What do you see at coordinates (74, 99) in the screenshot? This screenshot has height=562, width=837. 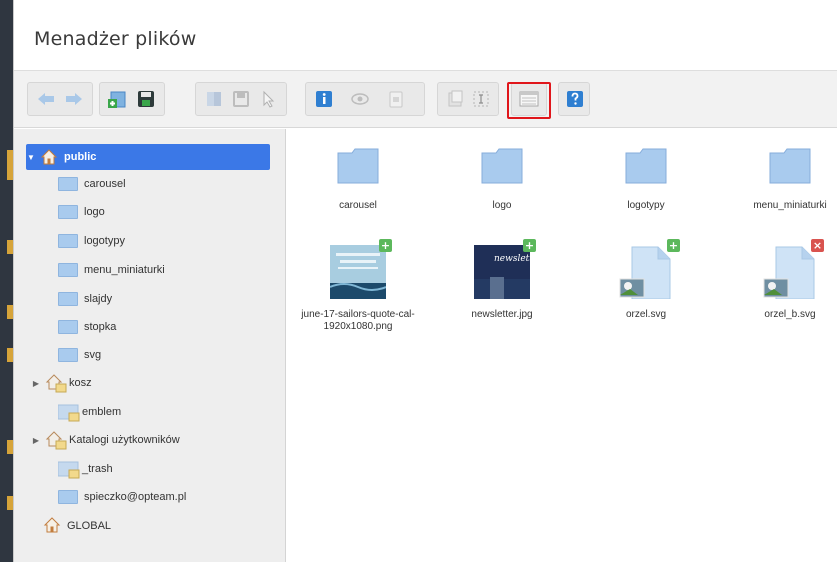 I see `forward-icon` at bounding box center [74, 99].